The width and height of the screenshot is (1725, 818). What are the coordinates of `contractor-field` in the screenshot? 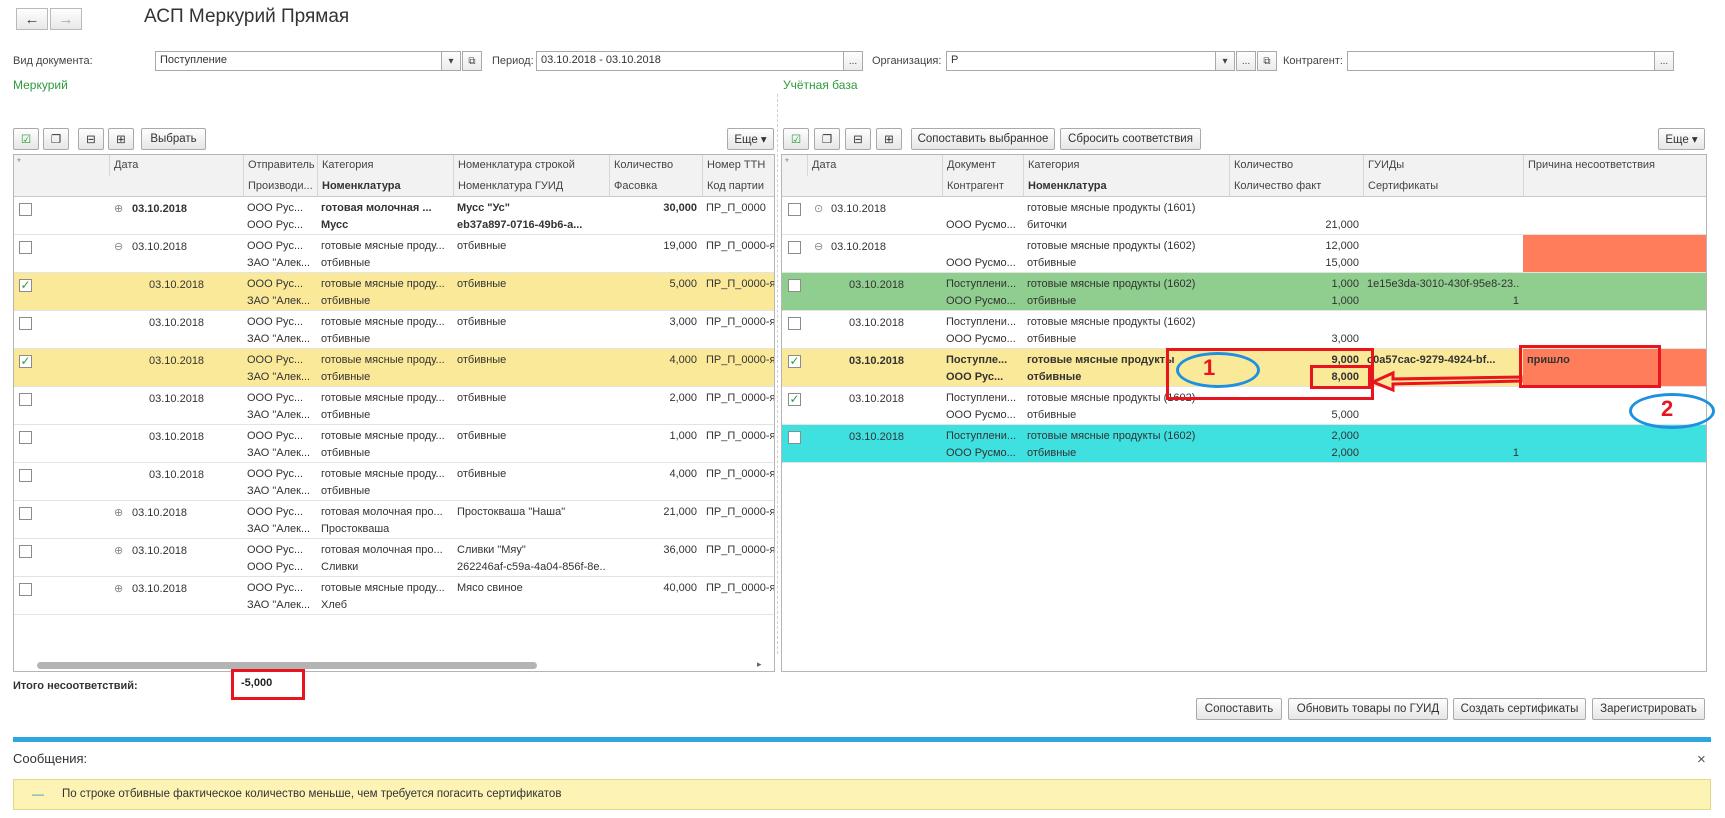 It's located at (1501, 61).